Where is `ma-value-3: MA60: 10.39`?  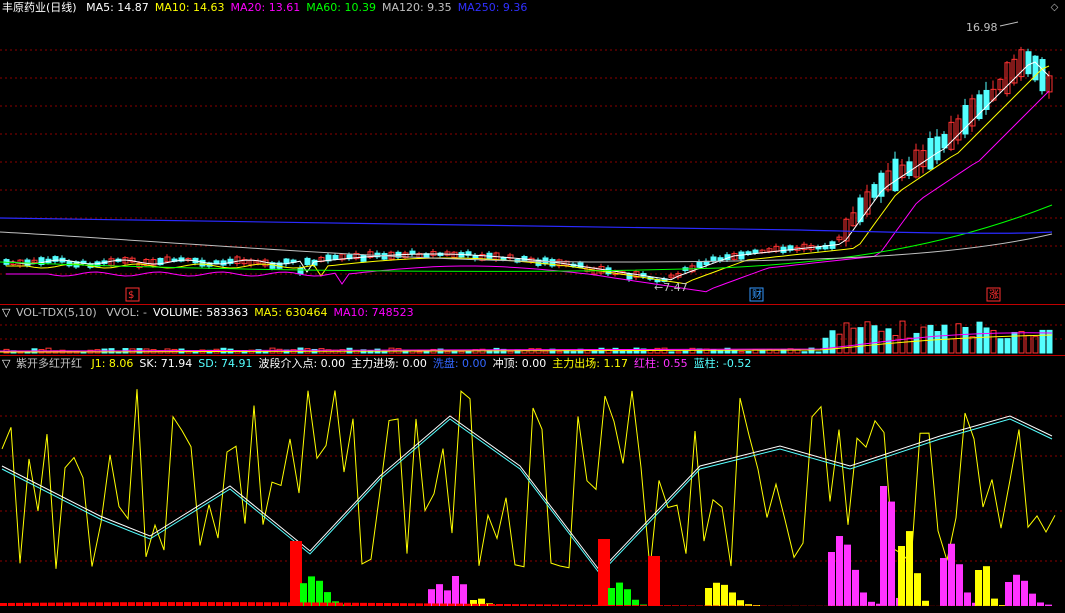 ma-value-3: MA60: 10.39 is located at coordinates (341, 7).